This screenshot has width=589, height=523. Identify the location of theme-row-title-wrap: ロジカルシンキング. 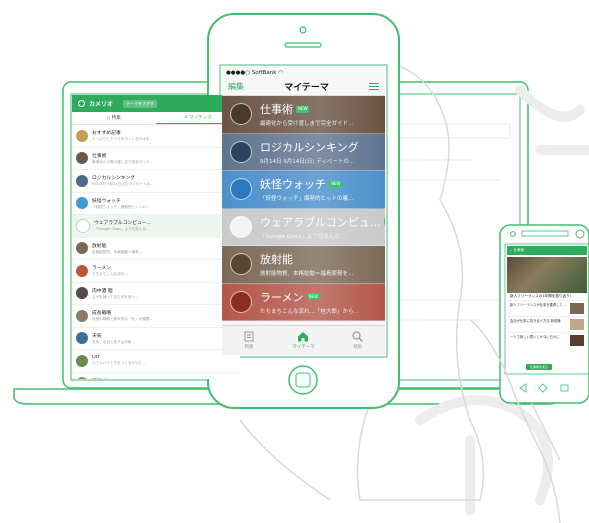
(322, 147).